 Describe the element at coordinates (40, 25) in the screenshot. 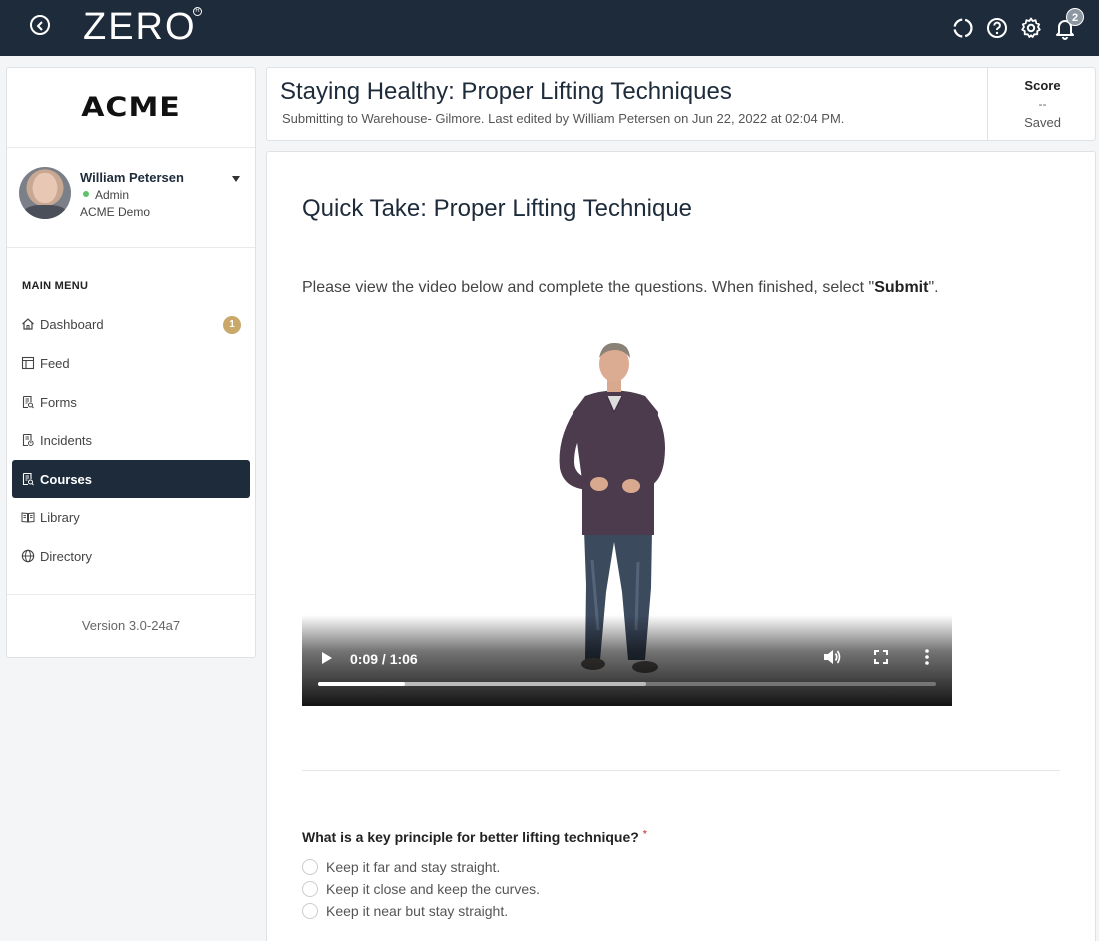

I see `back-icon` at that location.